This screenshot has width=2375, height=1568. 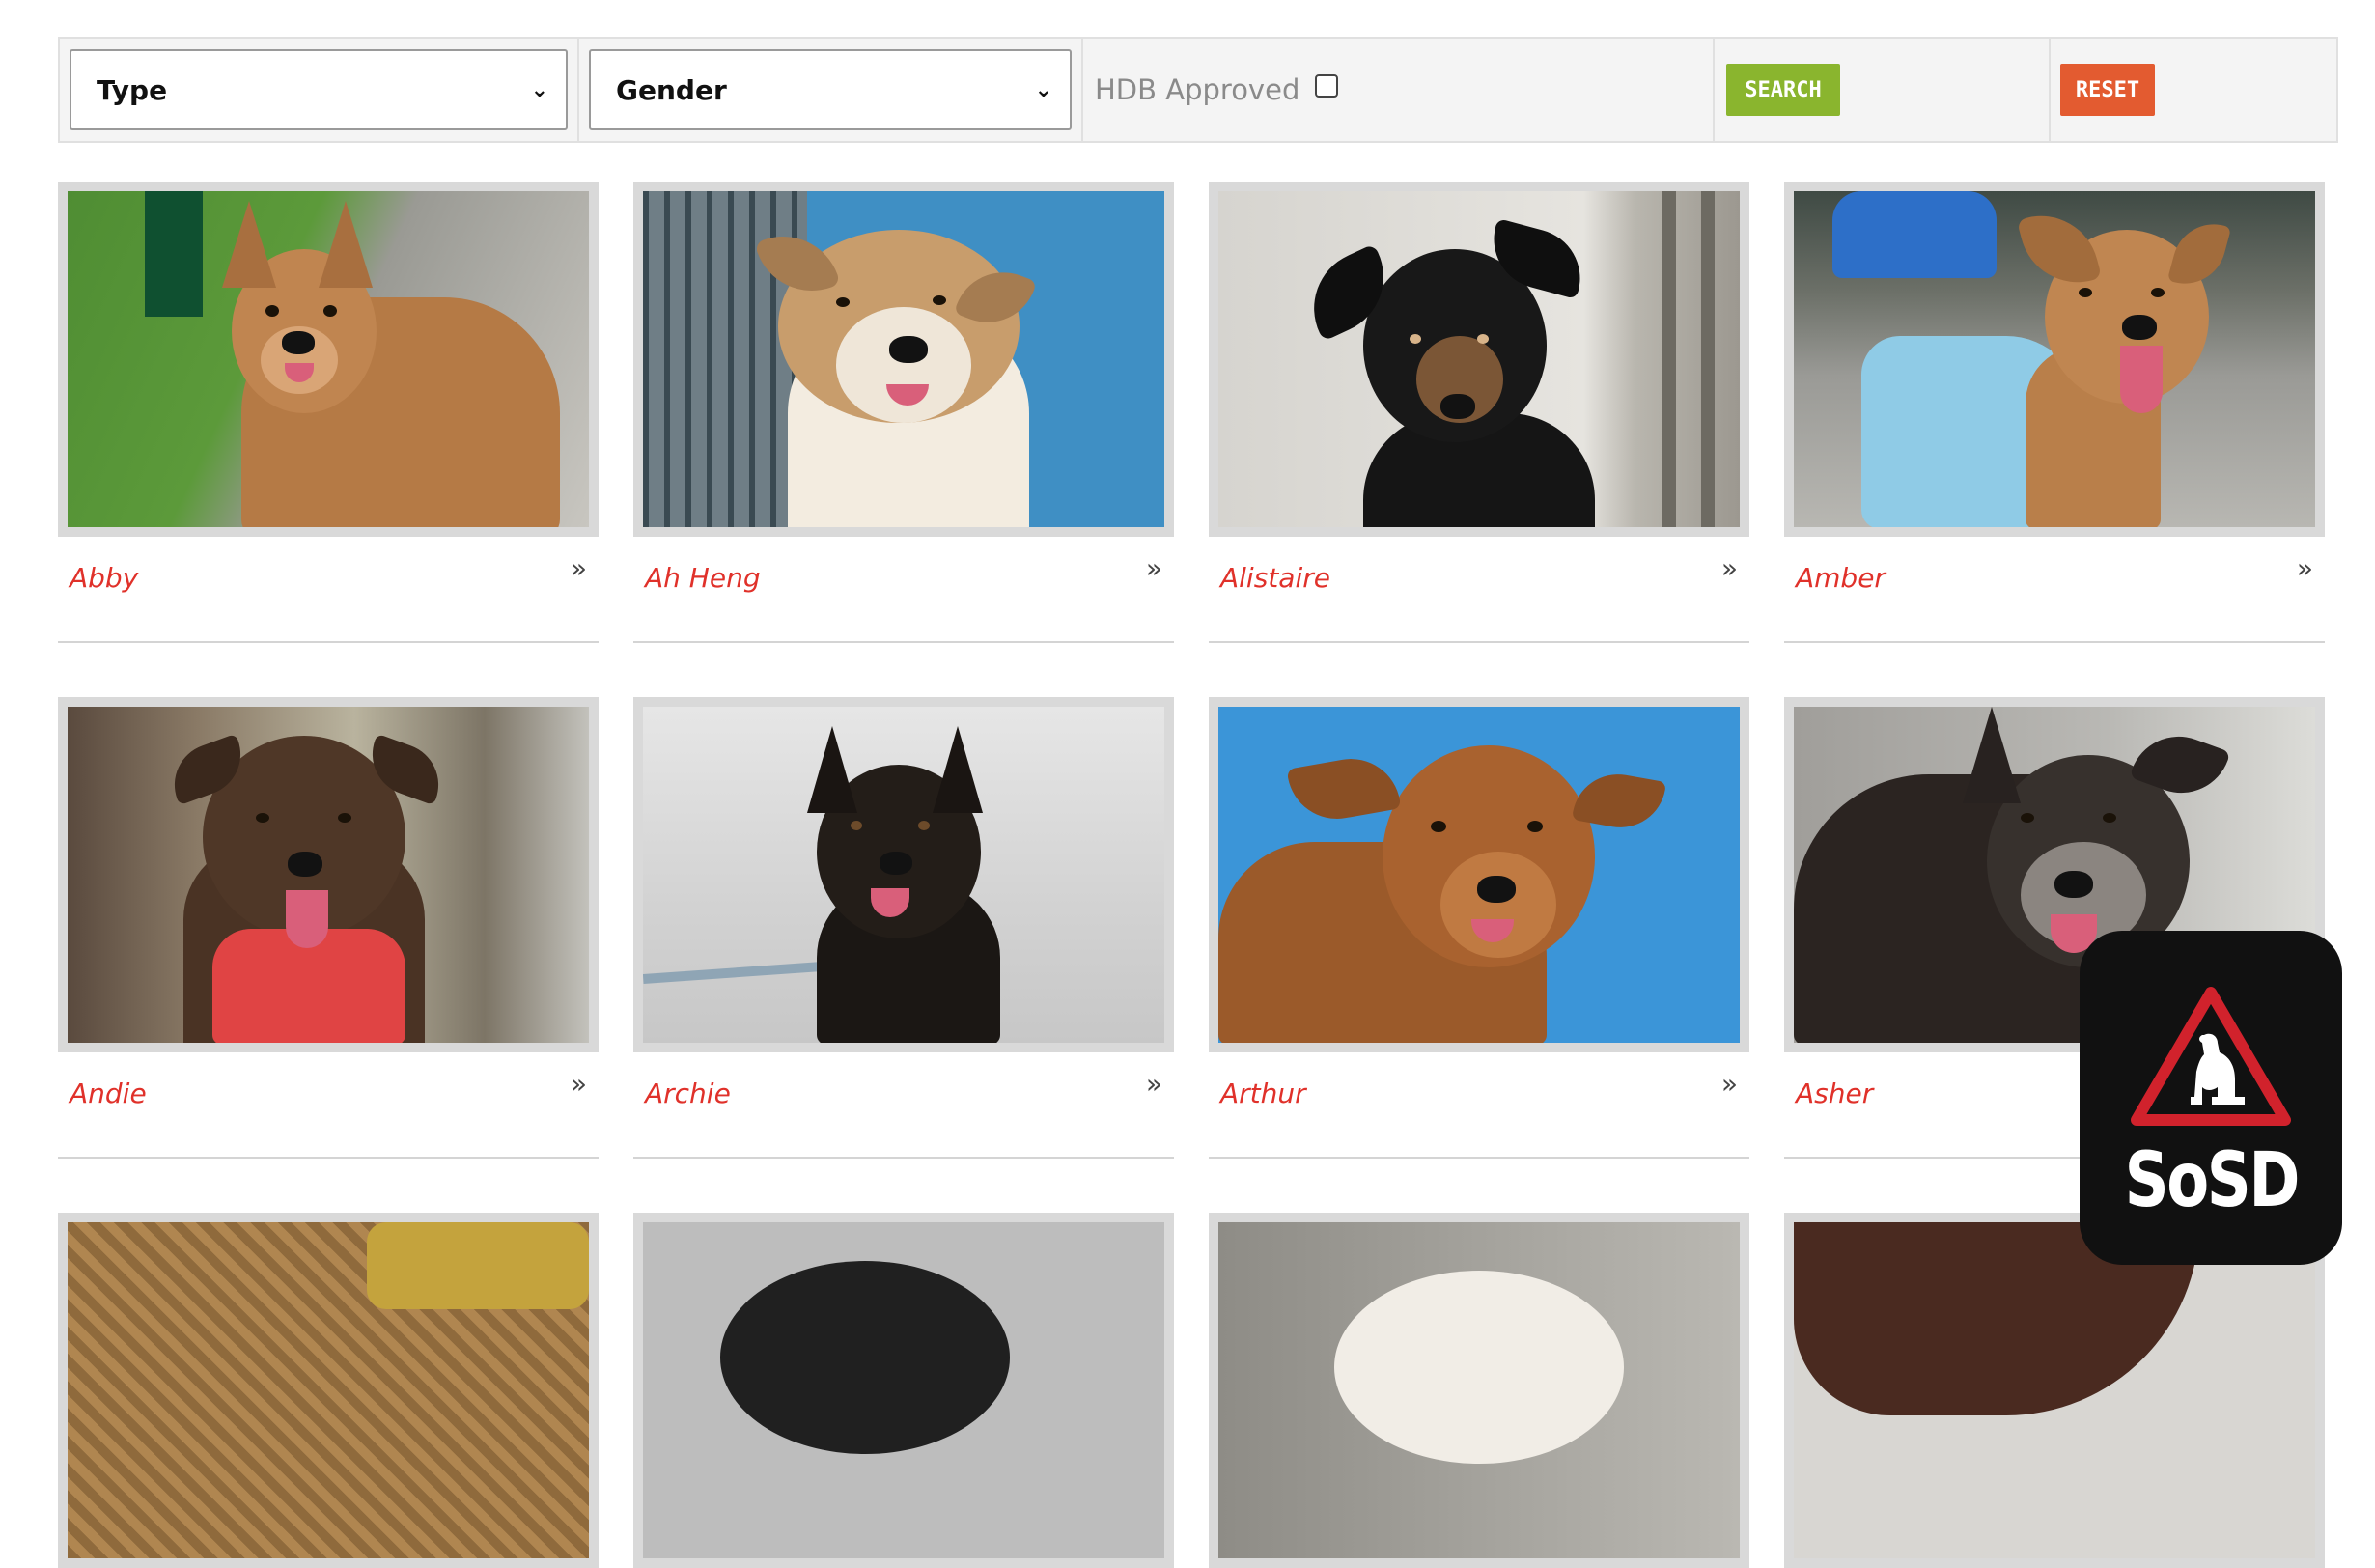 I want to click on dog-card: Andie », so click(x=328, y=928).